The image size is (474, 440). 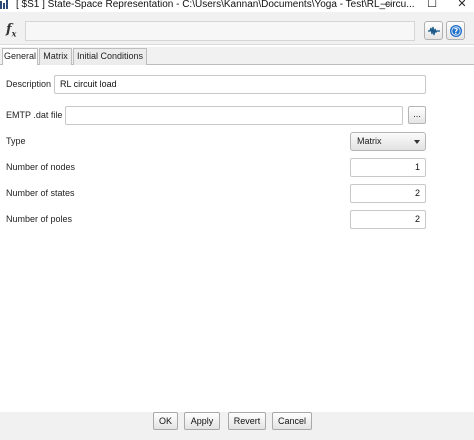 I want to click on tab-general: General, so click(x=20, y=57).